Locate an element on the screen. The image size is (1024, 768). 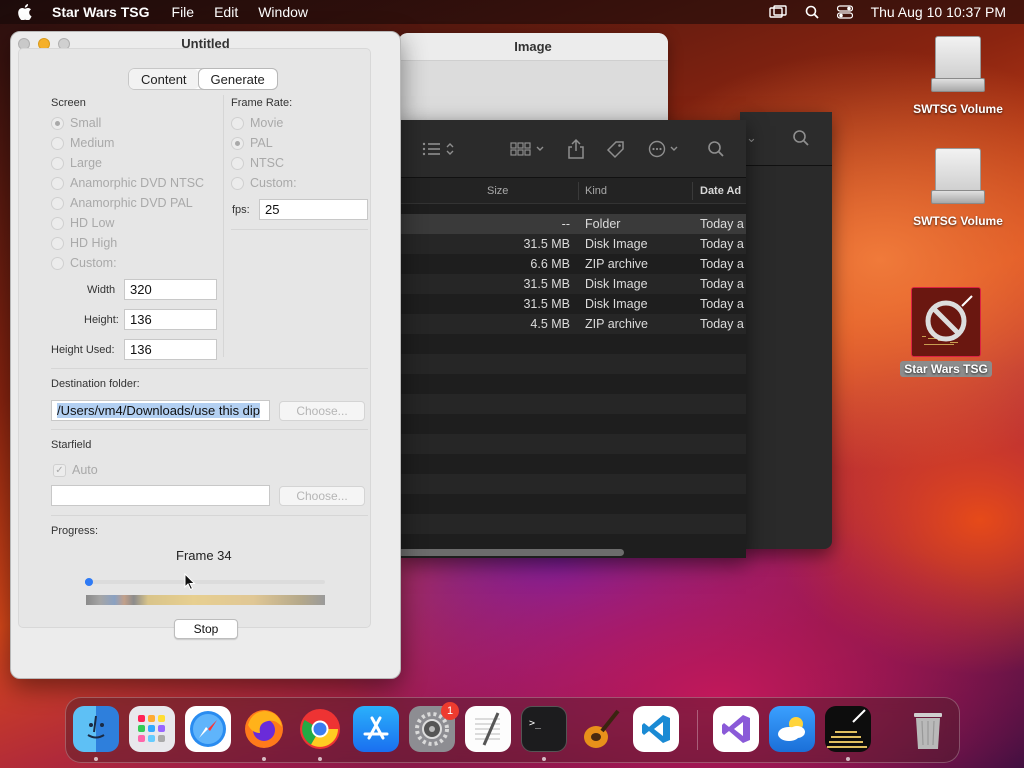
width-label: Width is located at coordinates (101, 290).